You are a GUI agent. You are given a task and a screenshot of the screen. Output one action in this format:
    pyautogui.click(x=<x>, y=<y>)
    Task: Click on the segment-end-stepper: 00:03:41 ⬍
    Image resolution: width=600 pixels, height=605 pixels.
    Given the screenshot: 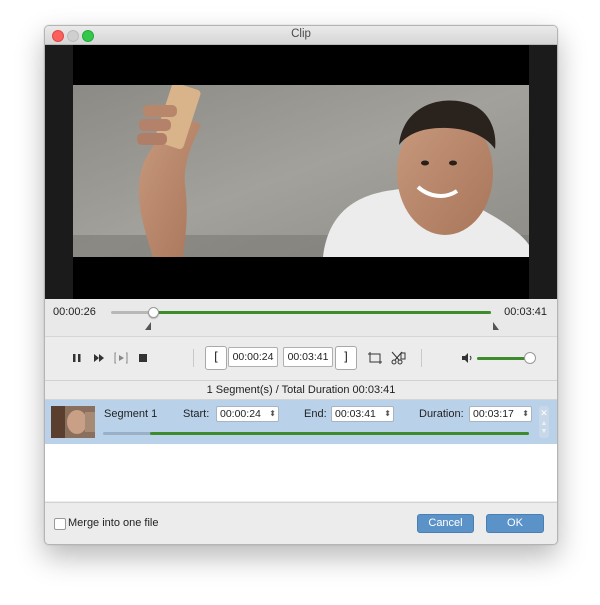 What is the action you would take?
    pyautogui.click(x=362, y=414)
    